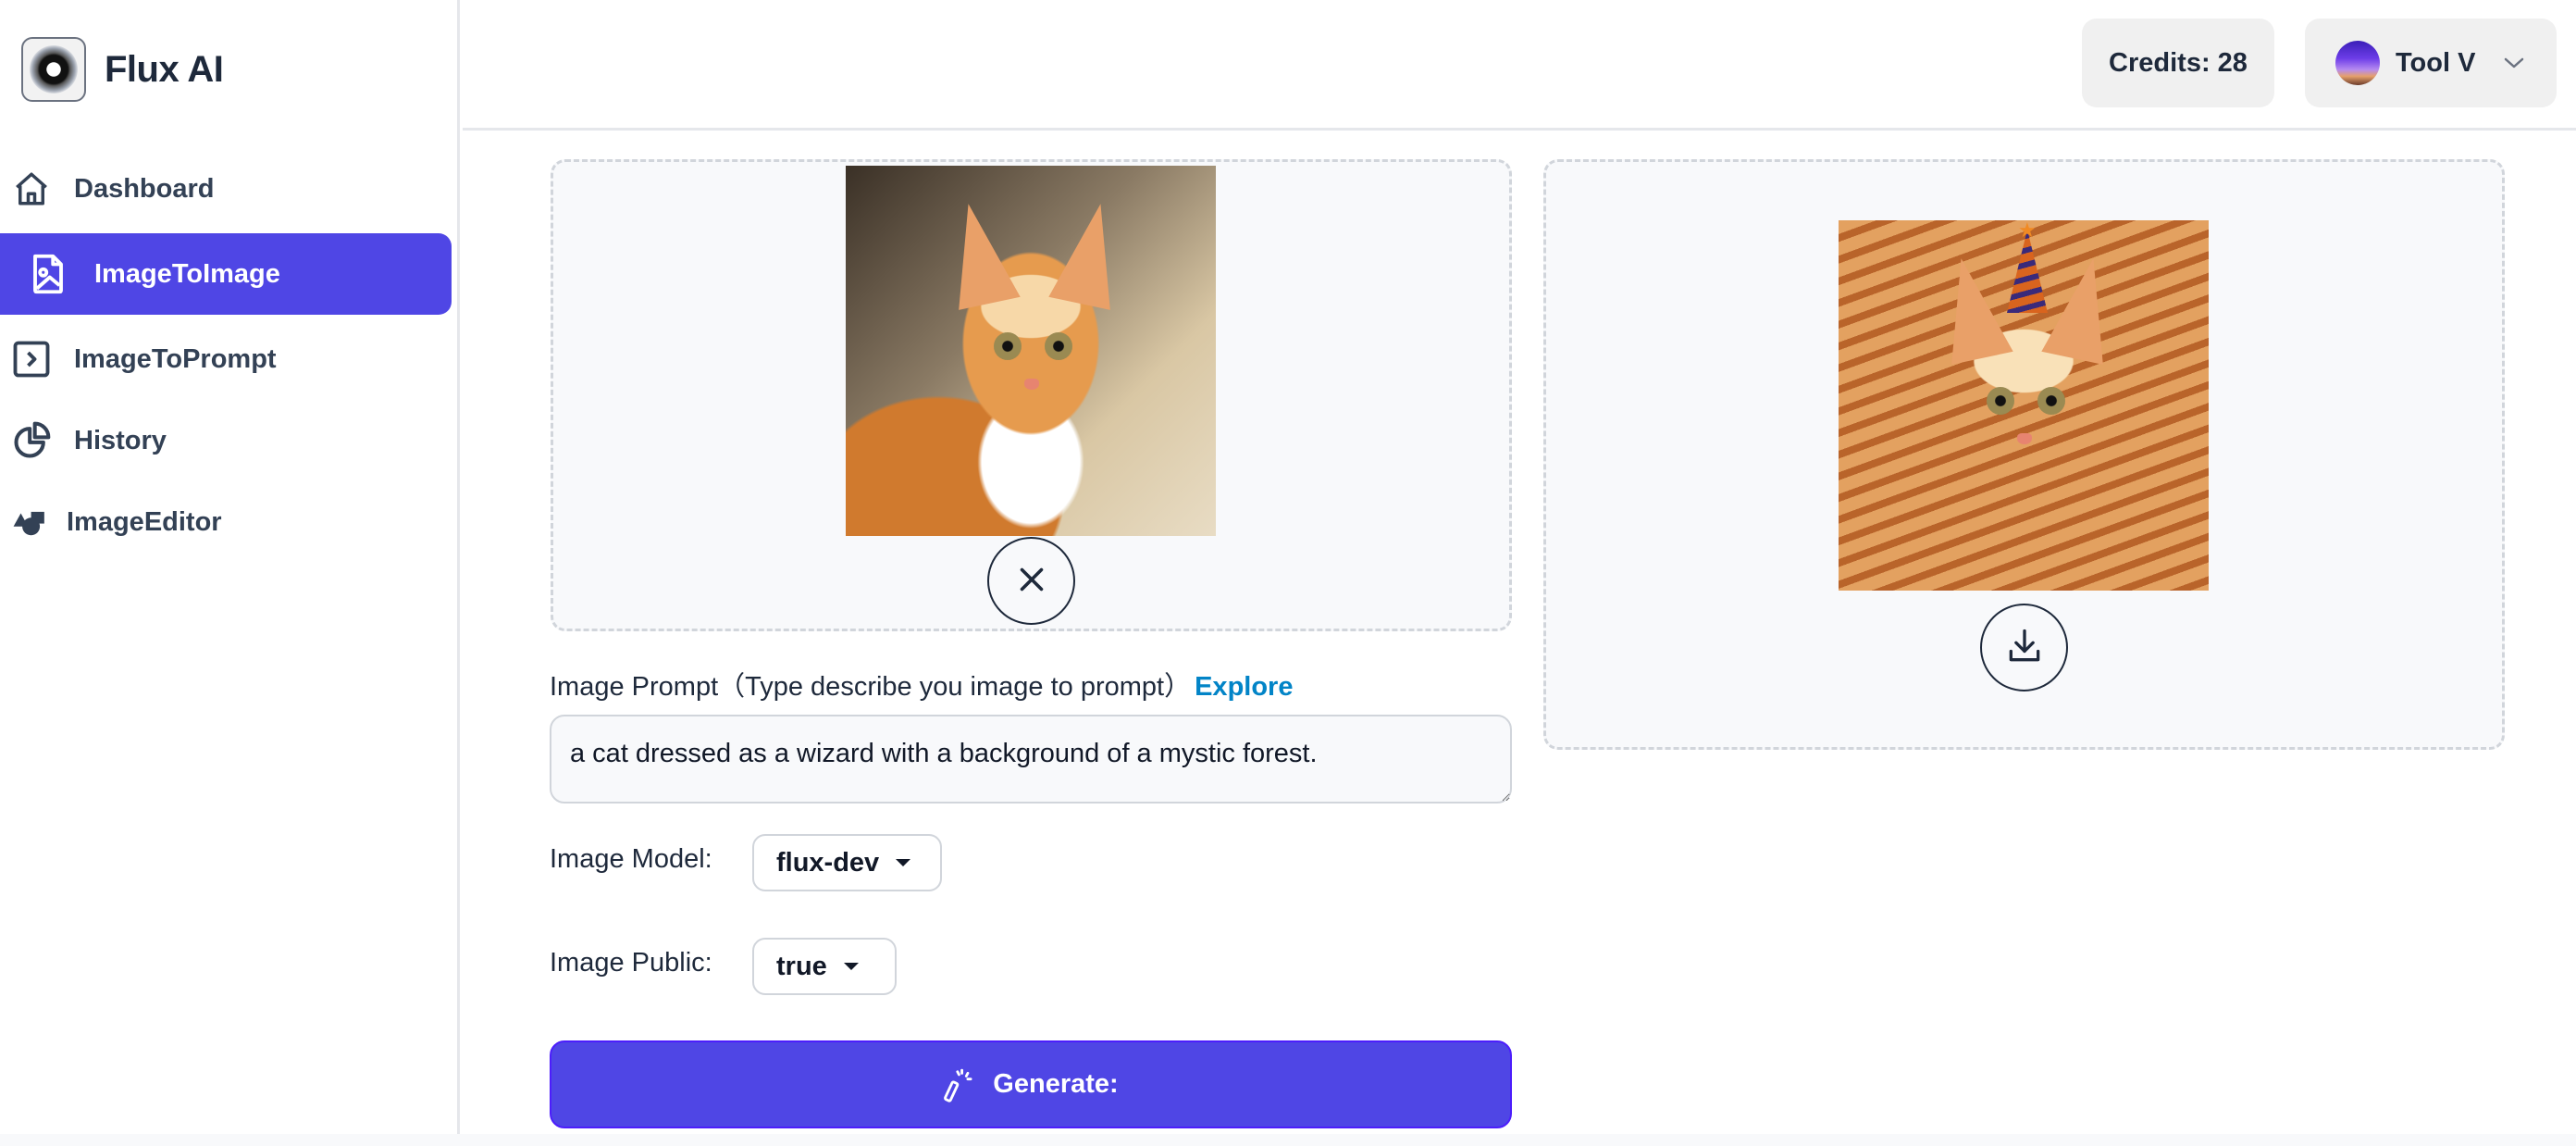 The image size is (2576, 1146). I want to click on sidebar-item-label: Dashboard, so click(144, 188).